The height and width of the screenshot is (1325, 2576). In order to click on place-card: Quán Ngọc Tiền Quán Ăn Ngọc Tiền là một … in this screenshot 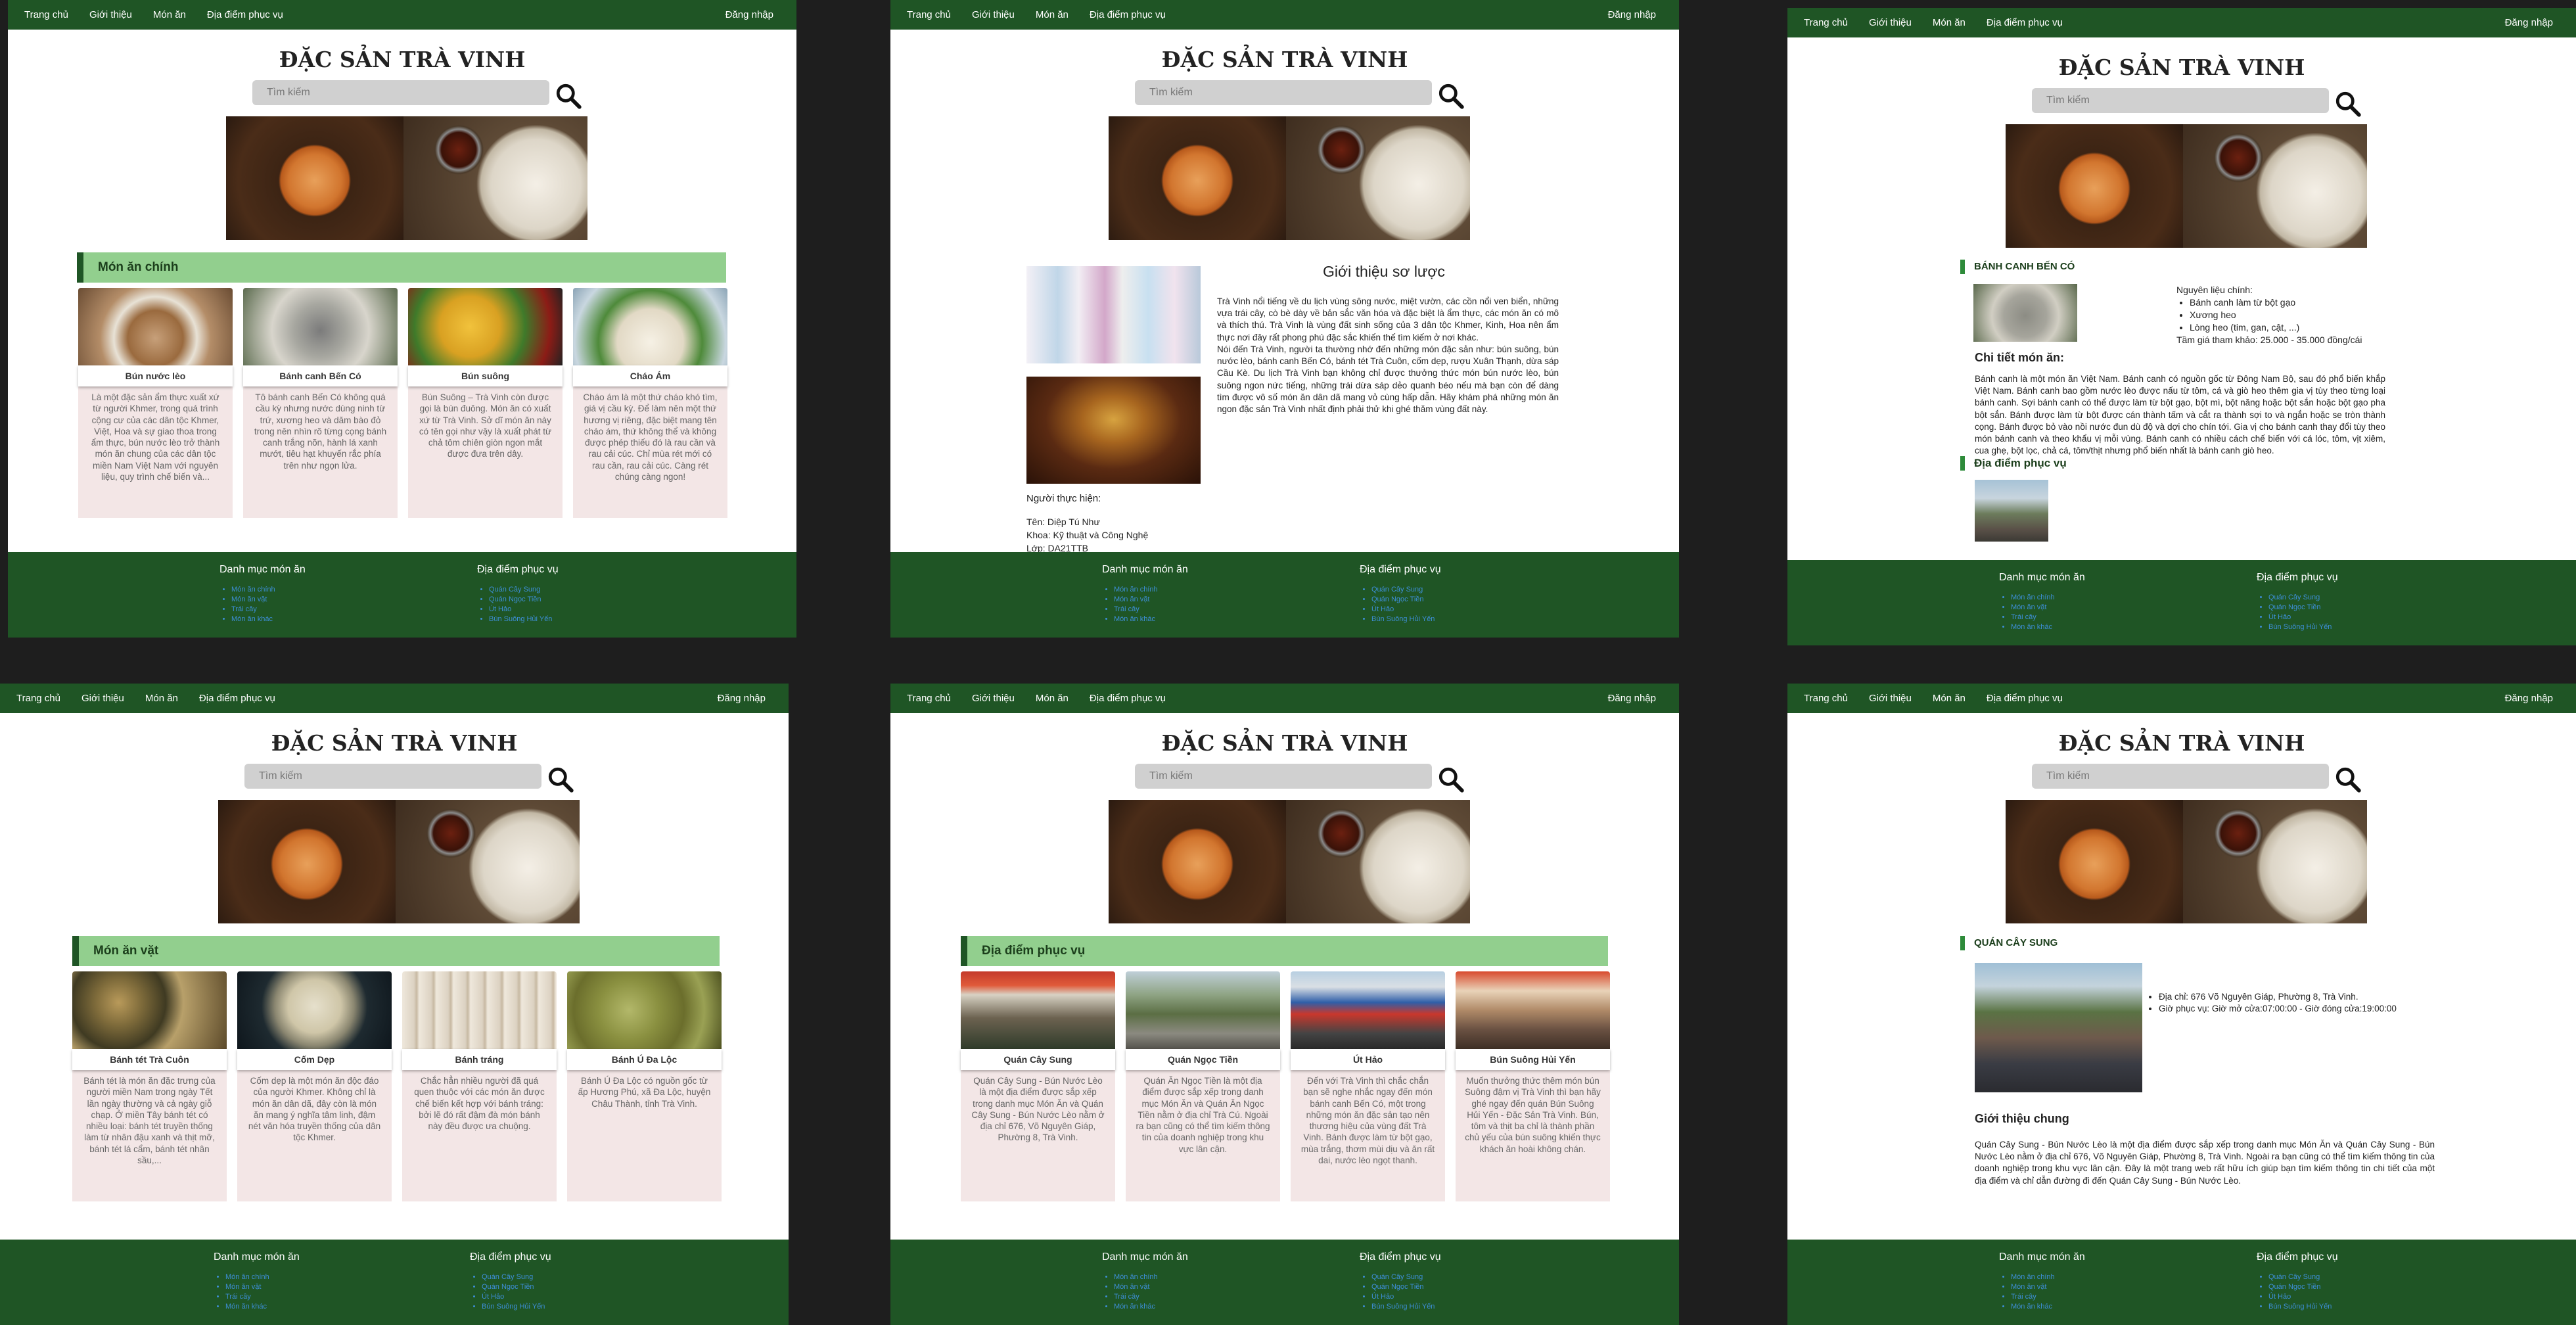, I will do `click(1203, 1086)`.